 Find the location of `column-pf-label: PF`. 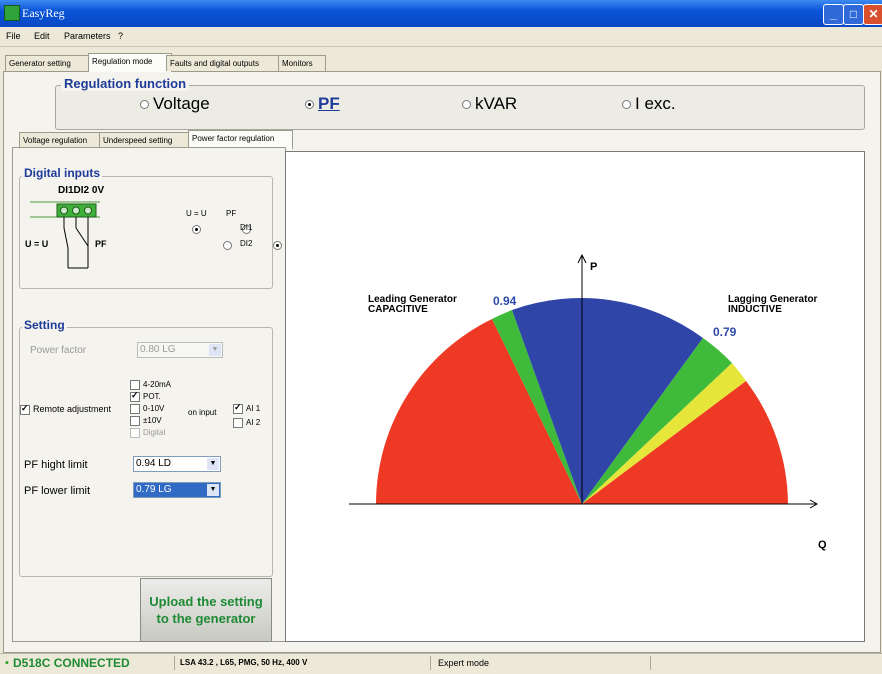

column-pf-label: PF is located at coordinates (231, 213).